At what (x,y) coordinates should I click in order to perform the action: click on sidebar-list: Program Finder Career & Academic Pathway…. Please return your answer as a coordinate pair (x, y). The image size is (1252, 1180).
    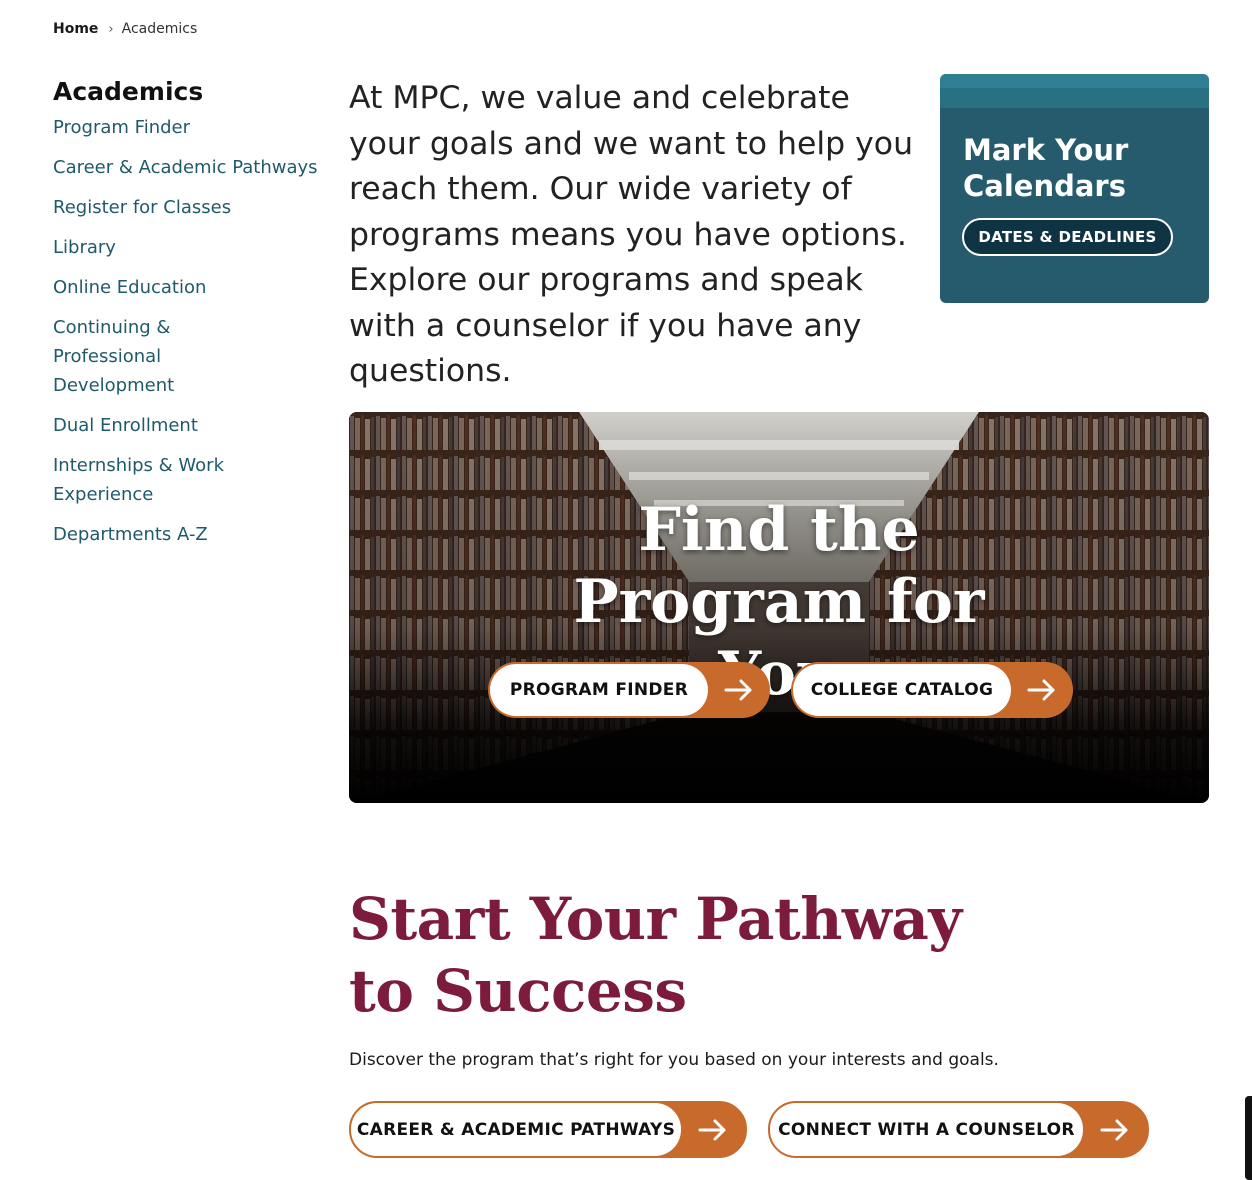
    Looking at the image, I should click on (188, 331).